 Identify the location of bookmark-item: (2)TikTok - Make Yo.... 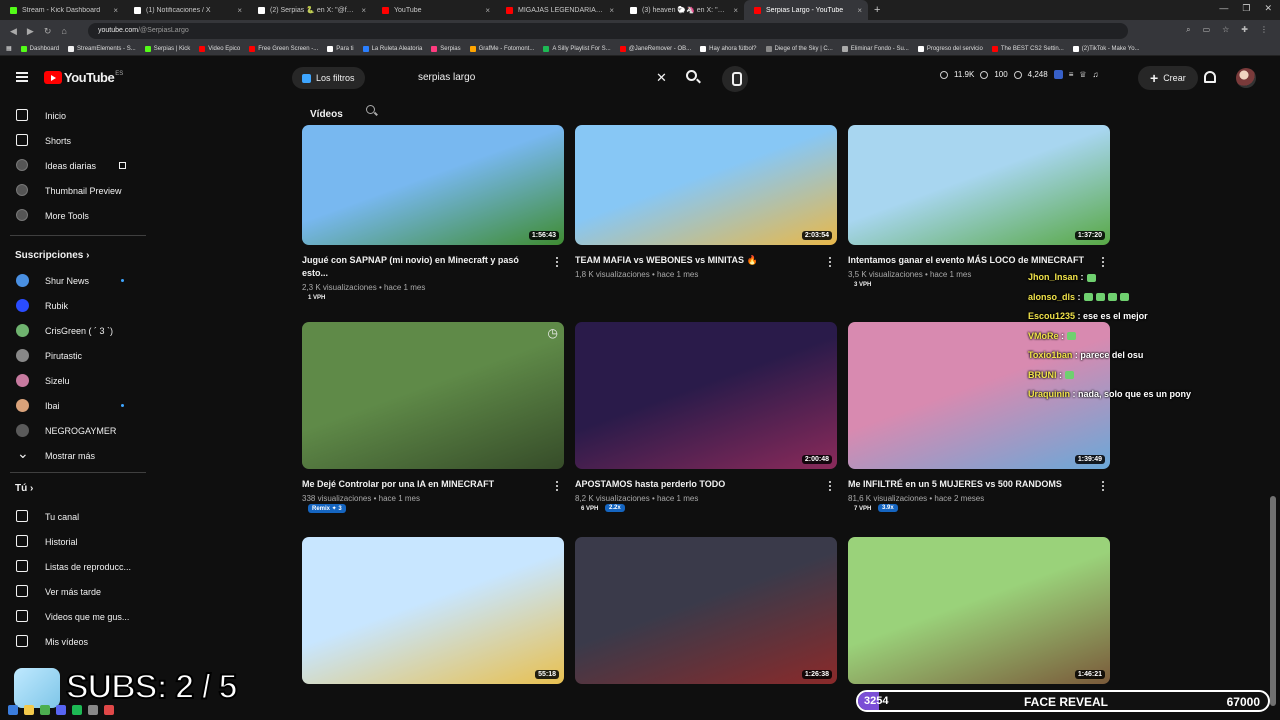
(1106, 48).